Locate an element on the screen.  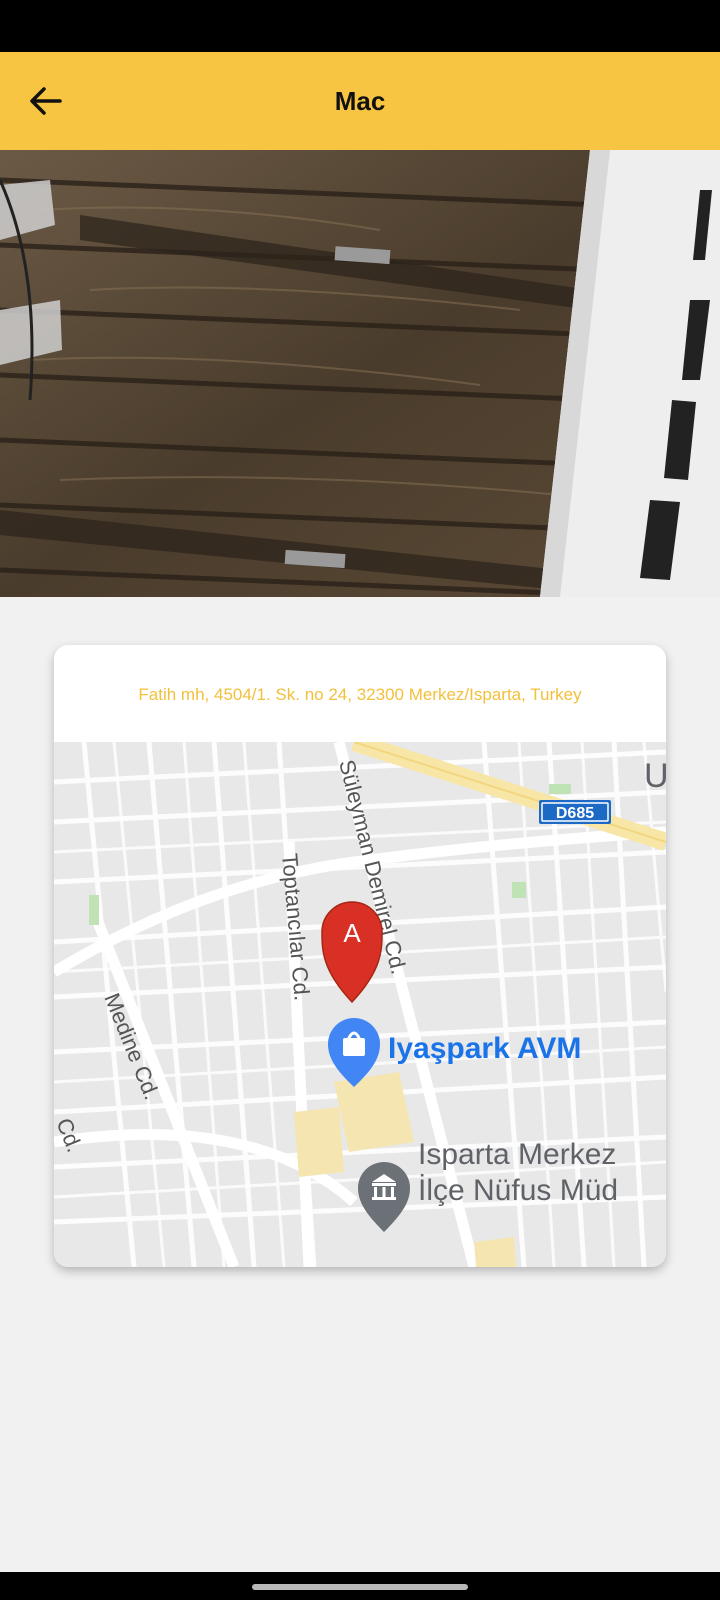
marker-label: A is located at coordinates (352, 933).